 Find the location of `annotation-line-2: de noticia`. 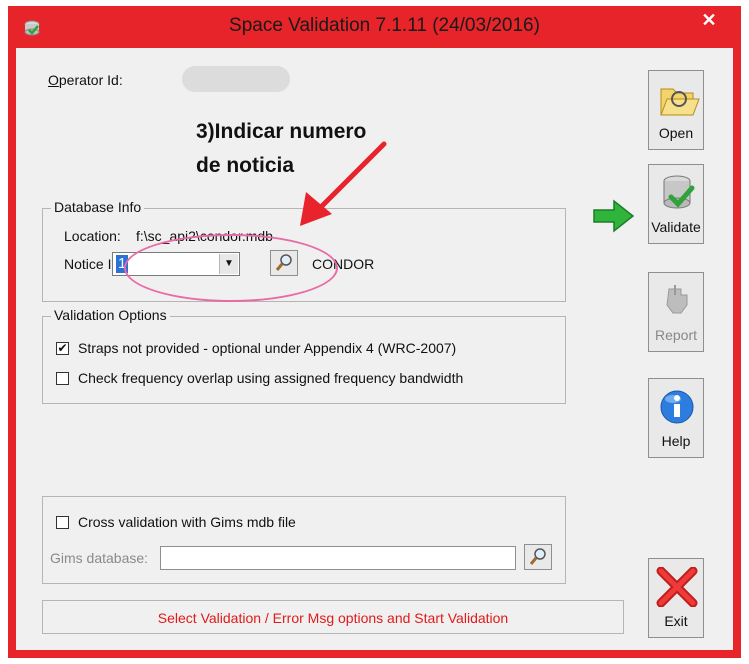

annotation-line-2: de noticia is located at coordinates (245, 165).